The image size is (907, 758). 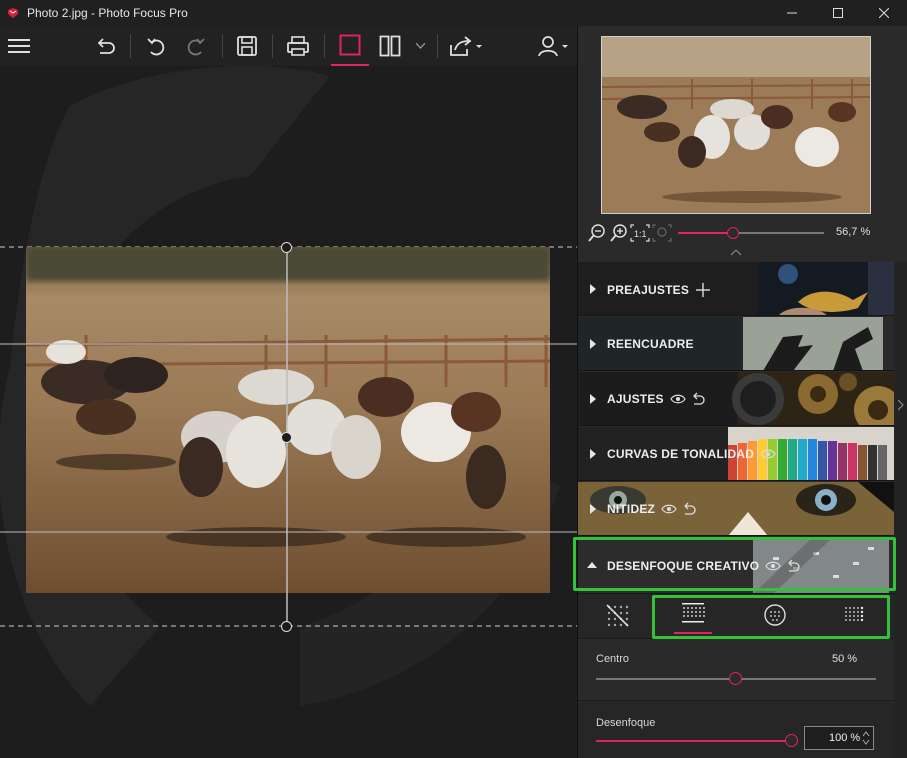 What do you see at coordinates (683, 566) in the screenshot?
I see `section-title: DESENFOQUE CREATIVO` at bounding box center [683, 566].